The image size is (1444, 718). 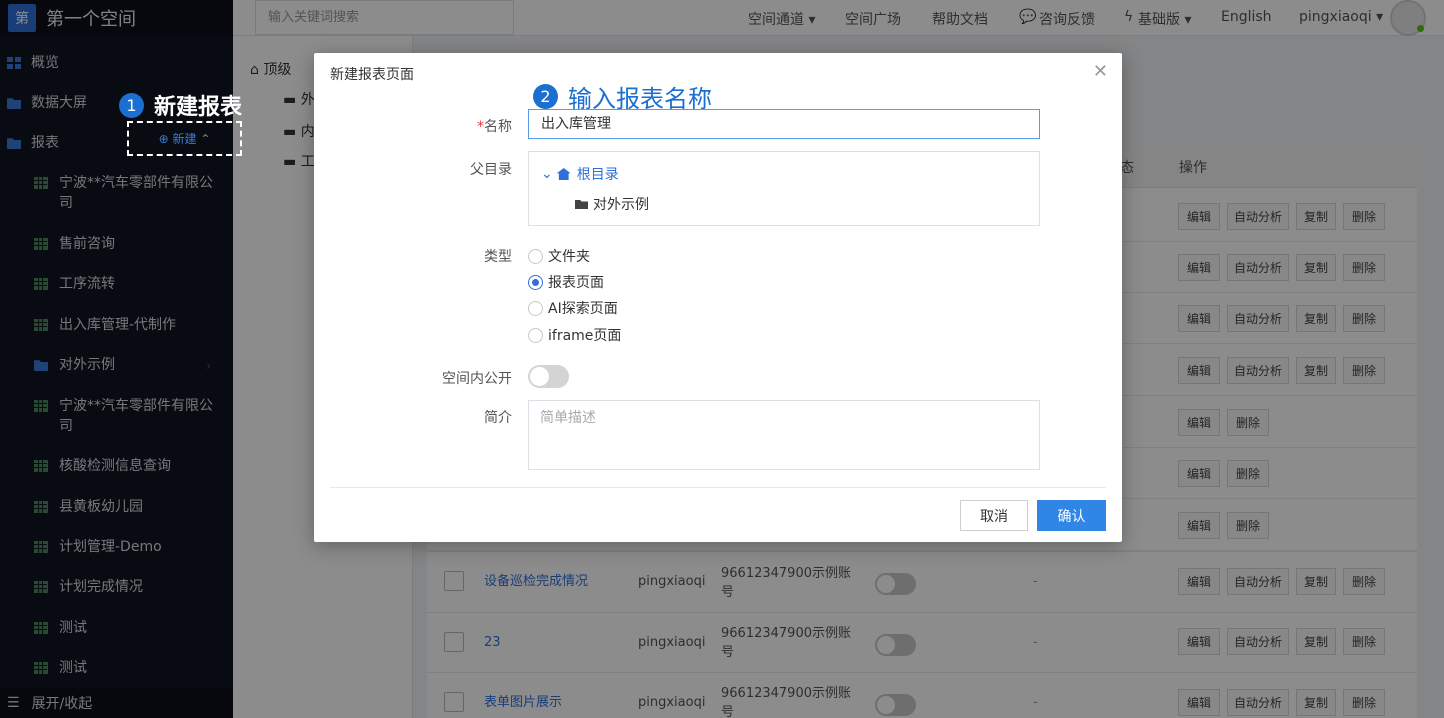 I want to click on step-number: 2, so click(x=545, y=96).